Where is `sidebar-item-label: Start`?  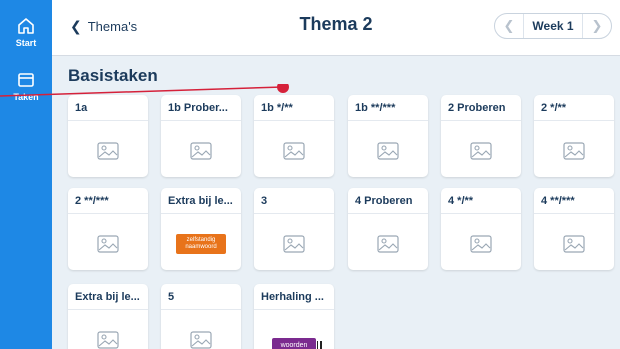 sidebar-item-label: Start is located at coordinates (26, 43).